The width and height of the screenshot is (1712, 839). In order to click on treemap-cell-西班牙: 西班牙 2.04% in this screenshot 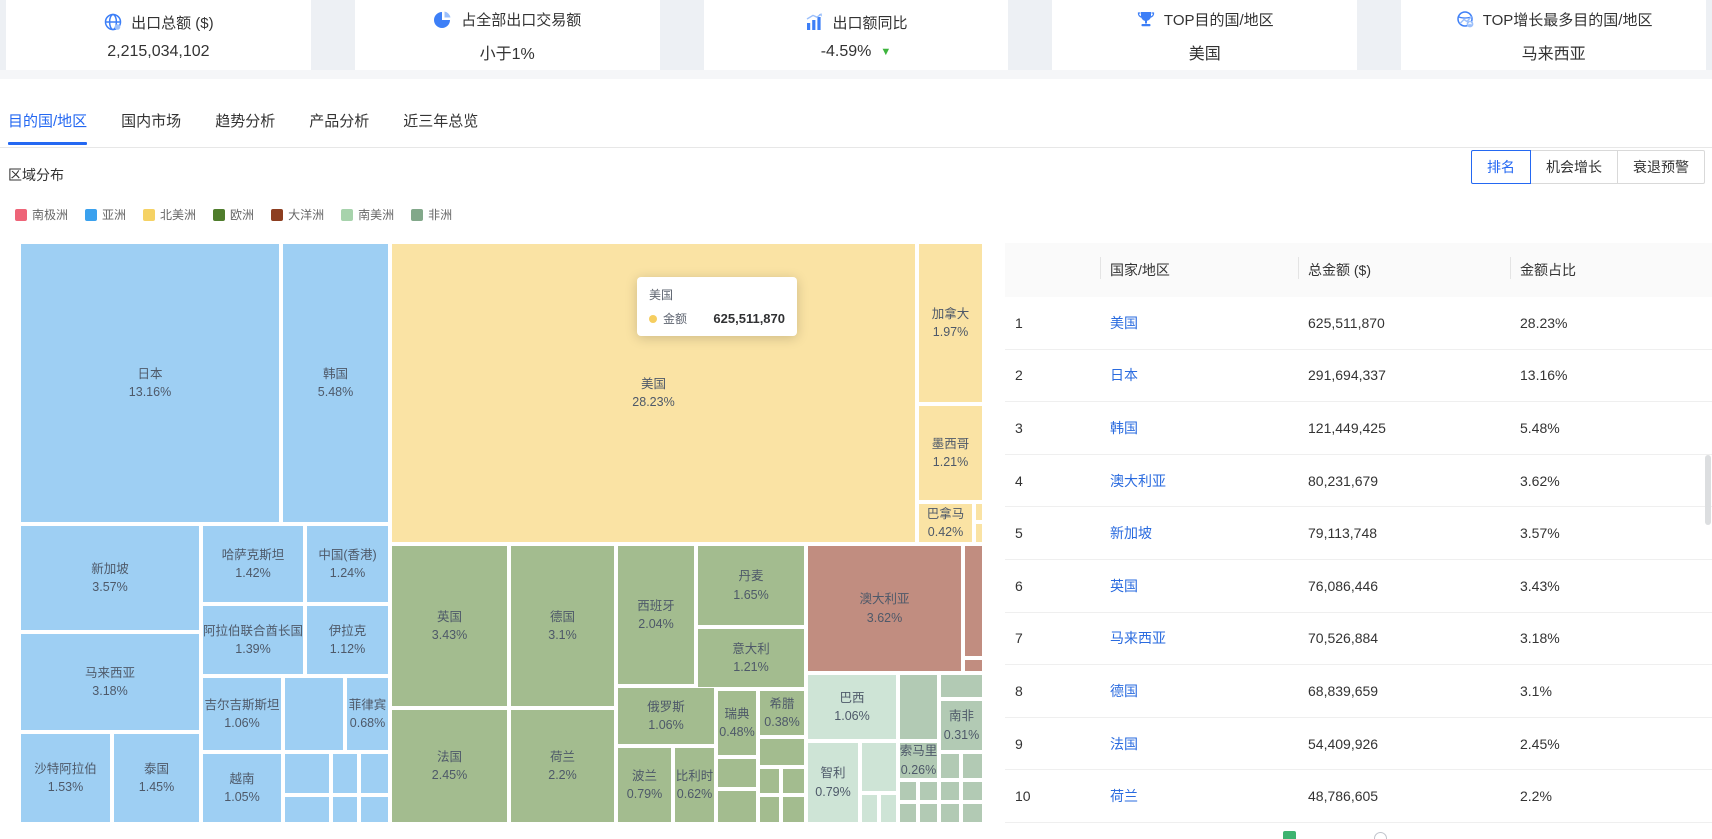, I will do `click(656, 615)`.